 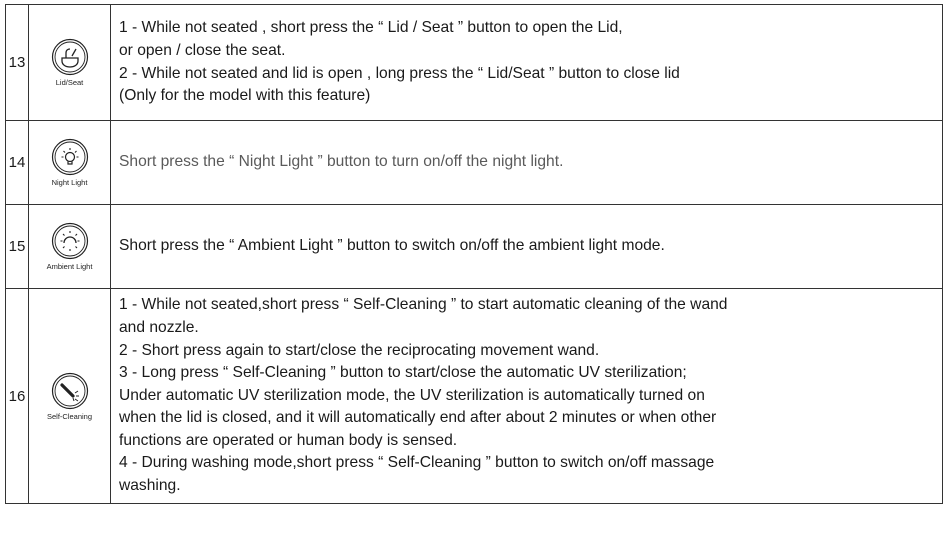 What do you see at coordinates (70, 57) in the screenshot?
I see `lid-seat-icon` at bounding box center [70, 57].